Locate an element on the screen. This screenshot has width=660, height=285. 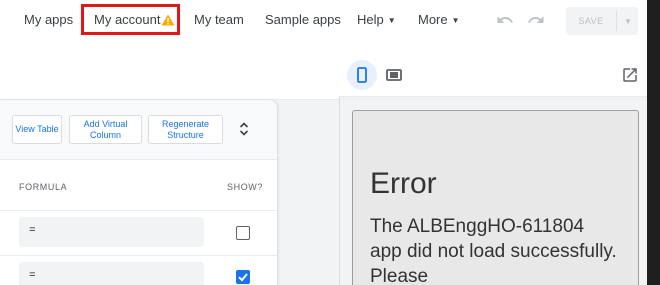
nav-more-label: More is located at coordinates (433, 19).